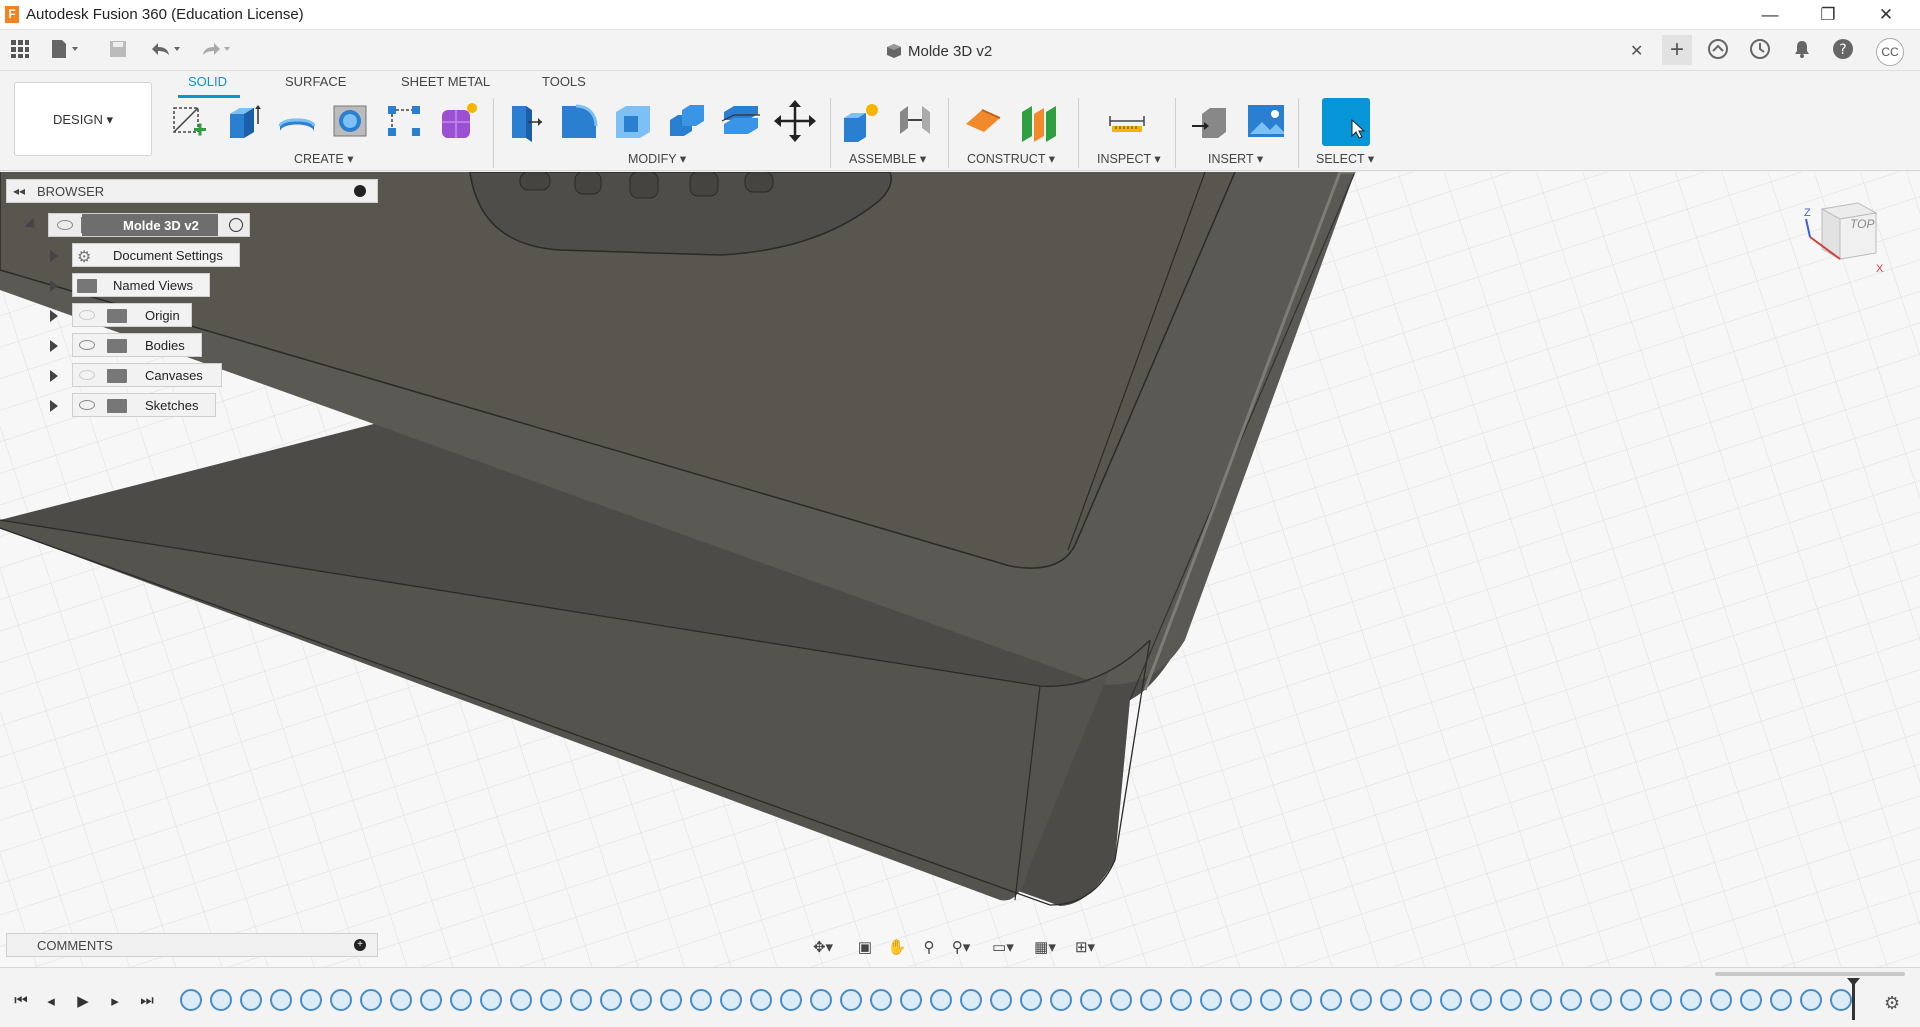 The width and height of the screenshot is (1920, 1027). Describe the element at coordinates (1892, 1003) in the screenshot. I see `timeline-settings-gear-icon: ⚙` at that location.